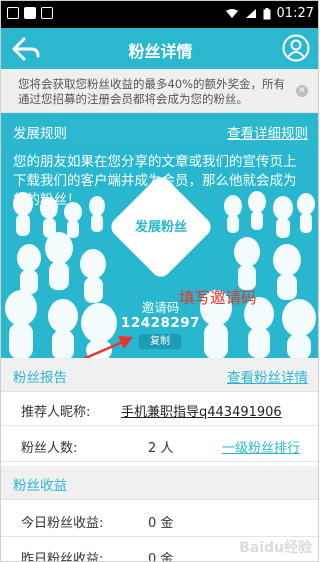  I want to click on title-bar: 粉丝详情, so click(159, 48).